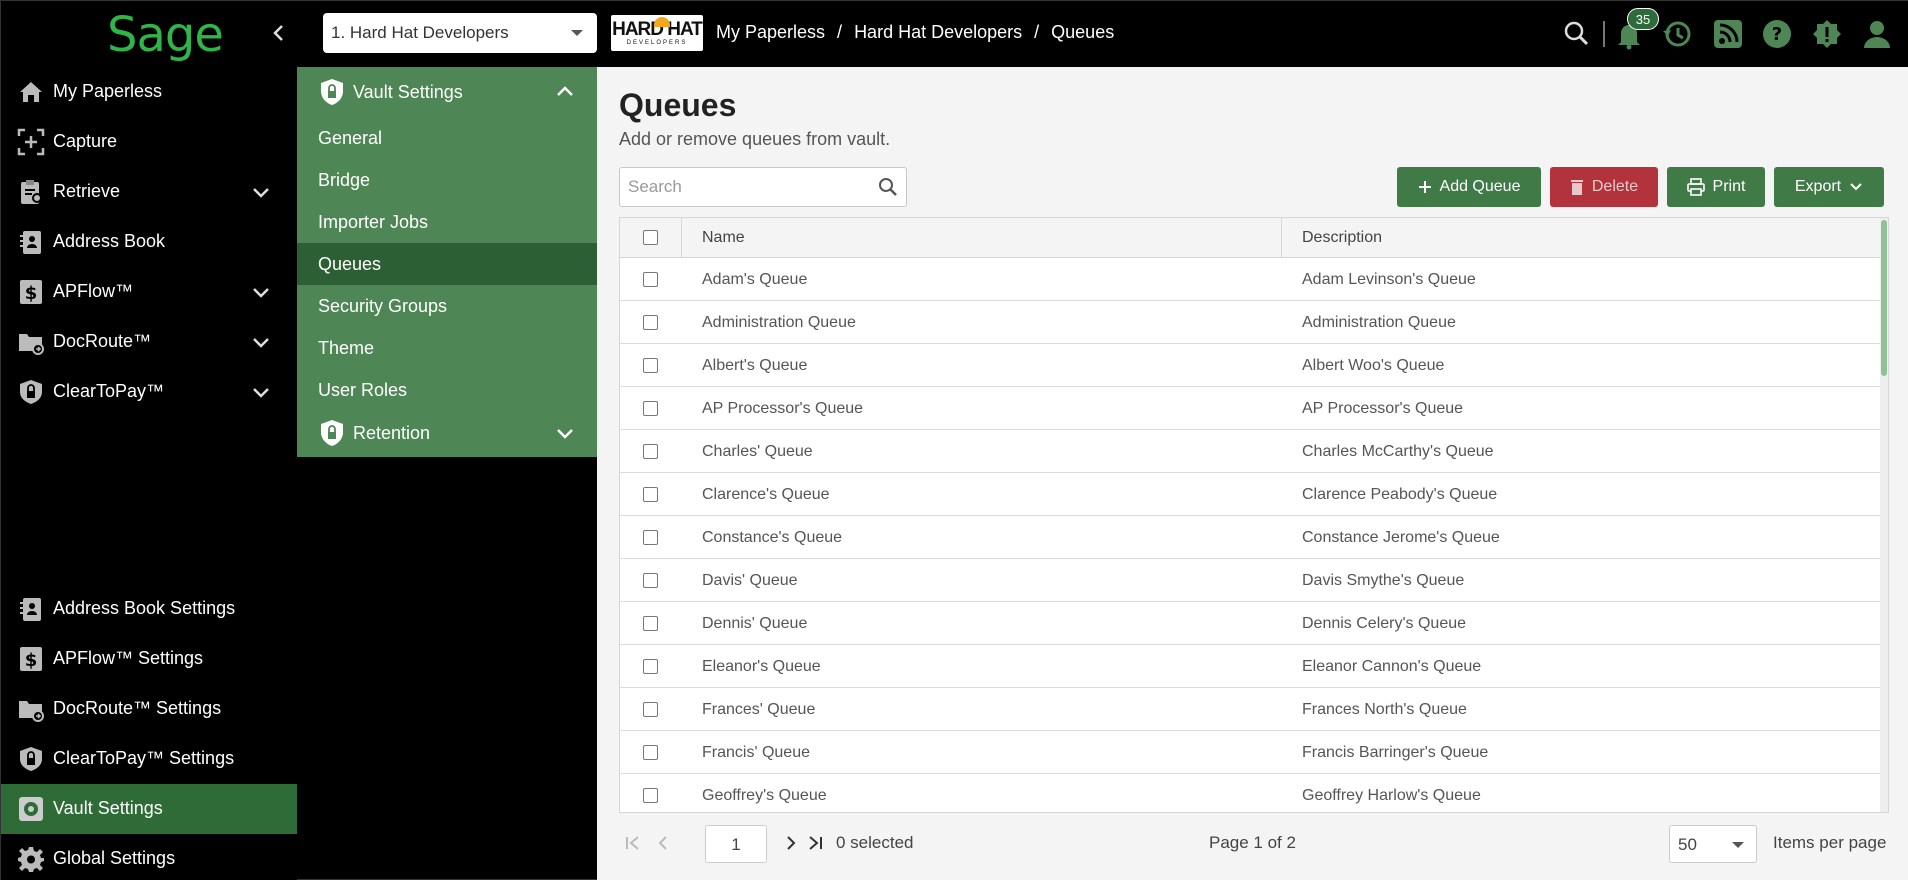 The image size is (1908, 880). Describe the element at coordinates (791, 843) in the screenshot. I see `next-page-icon` at that location.